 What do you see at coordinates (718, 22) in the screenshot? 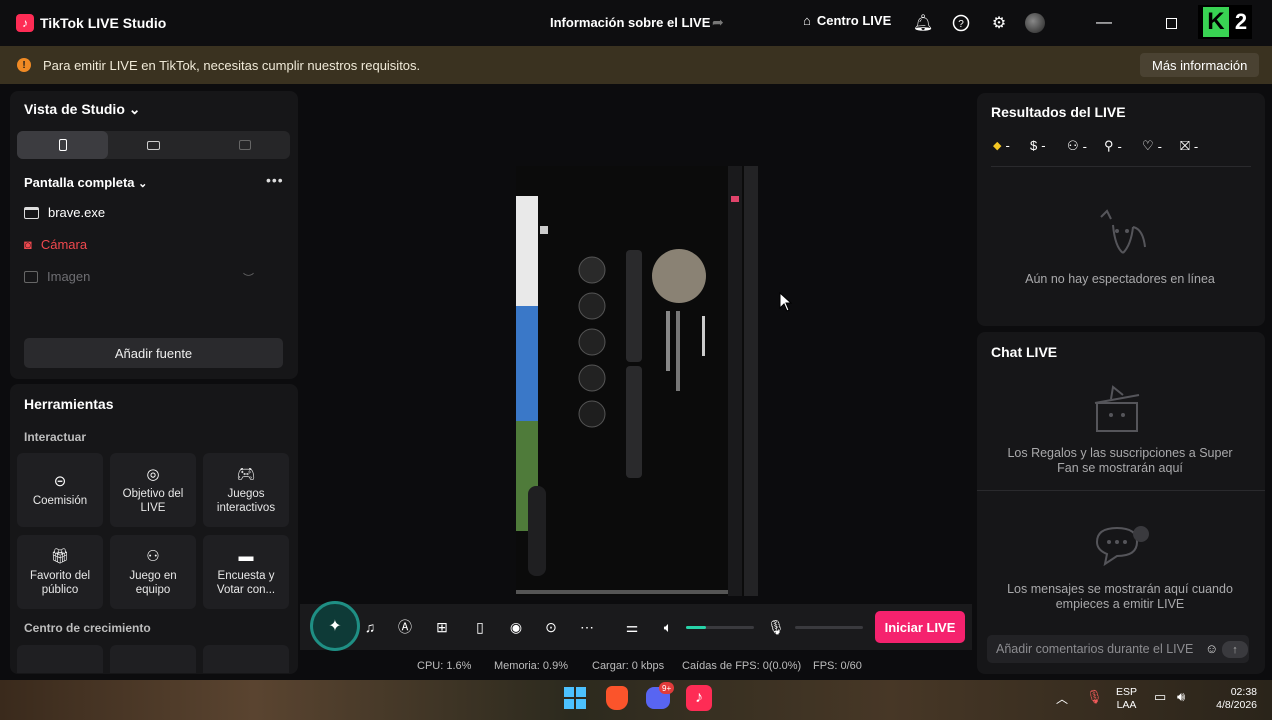
I see `share-icon: ➦` at bounding box center [718, 22].